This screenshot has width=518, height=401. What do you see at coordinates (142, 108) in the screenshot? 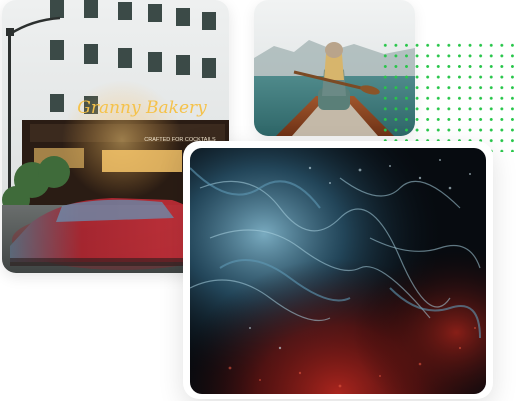
I see `neon-sign-text: Granny Bakery` at bounding box center [142, 108].